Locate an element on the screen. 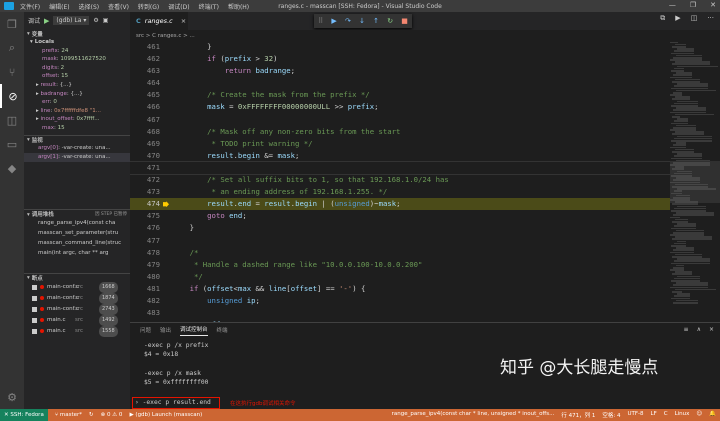 This screenshot has width=720, height=421. variable-row: err: 0 is located at coordinates (77, 102).